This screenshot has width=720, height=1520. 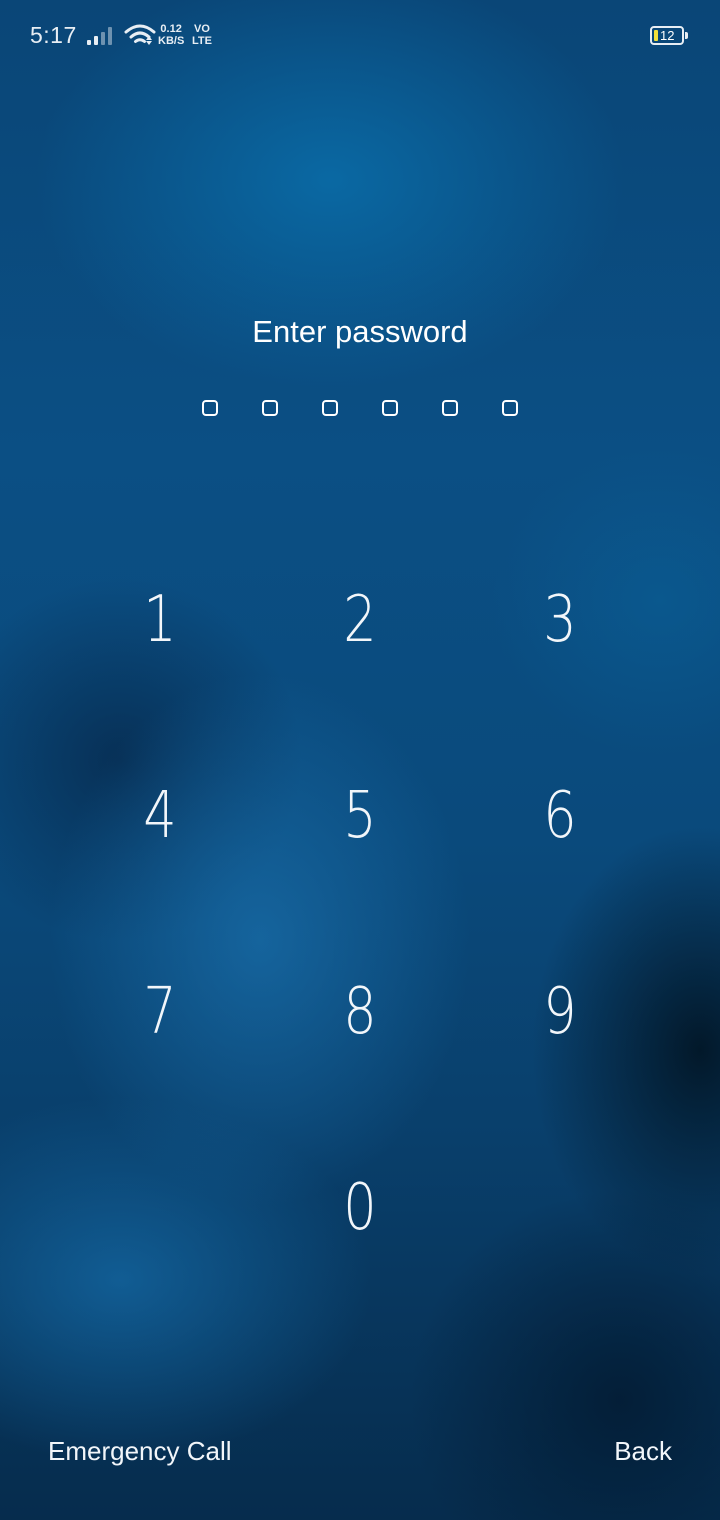 I want to click on keypad-key-0: 0, so click(x=360, y=1208).